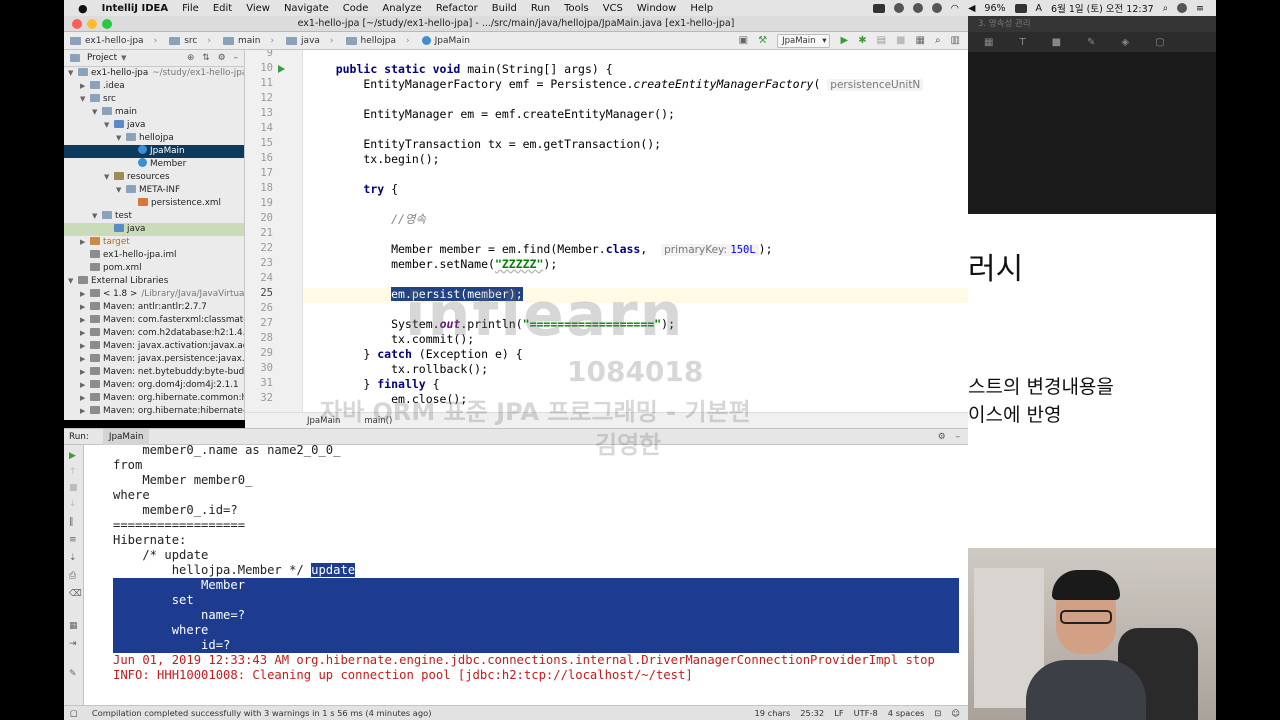 The image size is (1280, 720). What do you see at coordinates (154, 281) in the screenshot?
I see `tree-item: ▼ External Libraries` at bounding box center [154, 281].